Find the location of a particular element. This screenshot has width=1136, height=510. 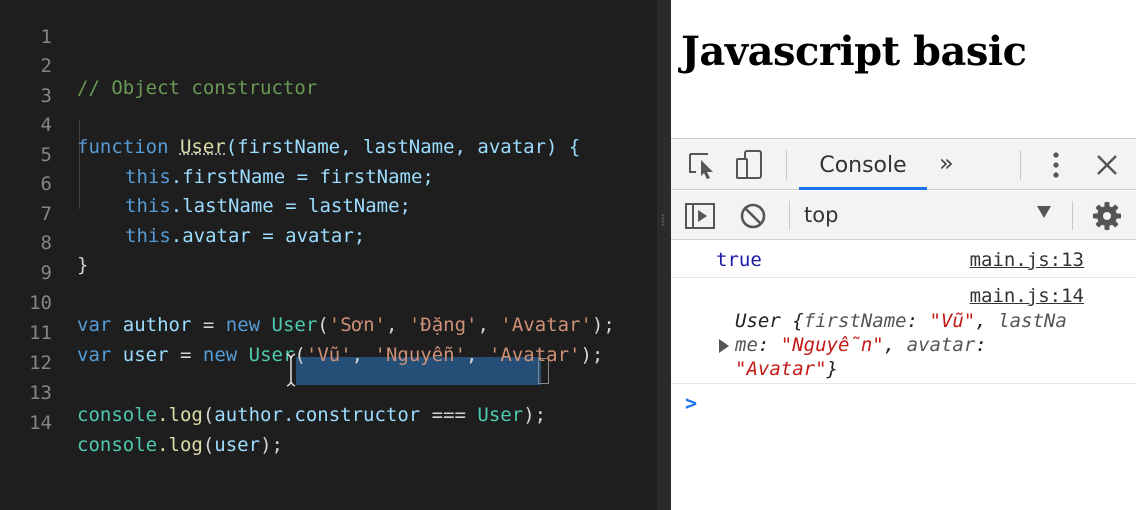

object-preview: User {firstName: "Vũ", lastNa is located at coordinates (901, 321).